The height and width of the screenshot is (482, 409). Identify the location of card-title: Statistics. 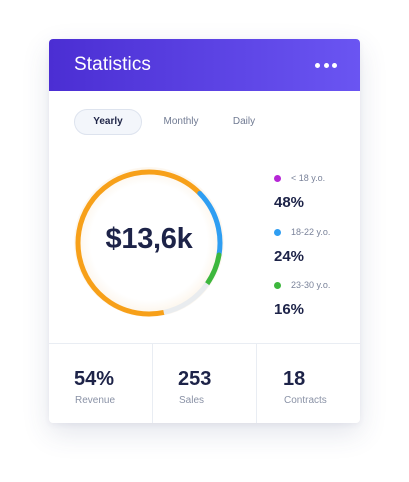
(113, 64).